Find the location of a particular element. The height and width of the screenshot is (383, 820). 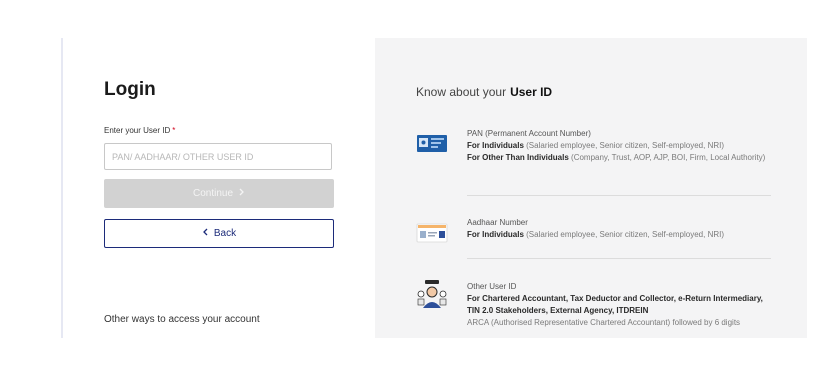

pan-other-bold: For Other Than Individuals is located at coordinates (518, 157).